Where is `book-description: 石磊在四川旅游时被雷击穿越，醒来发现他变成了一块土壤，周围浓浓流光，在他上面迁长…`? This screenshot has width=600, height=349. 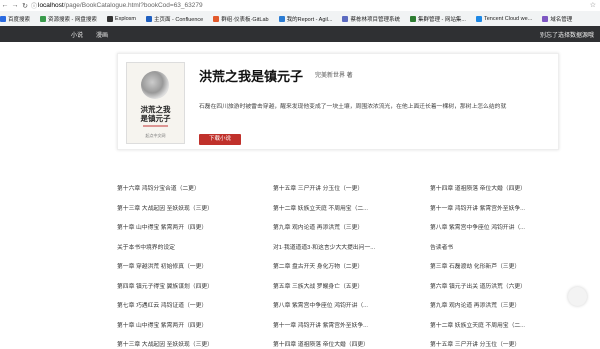
book-description: 石磊在四川旅游时被雷击穿越，醒来发现他变成了一块土壤，周围浓浓流光，在他上面迁长… is located at coordinates (353, 107).